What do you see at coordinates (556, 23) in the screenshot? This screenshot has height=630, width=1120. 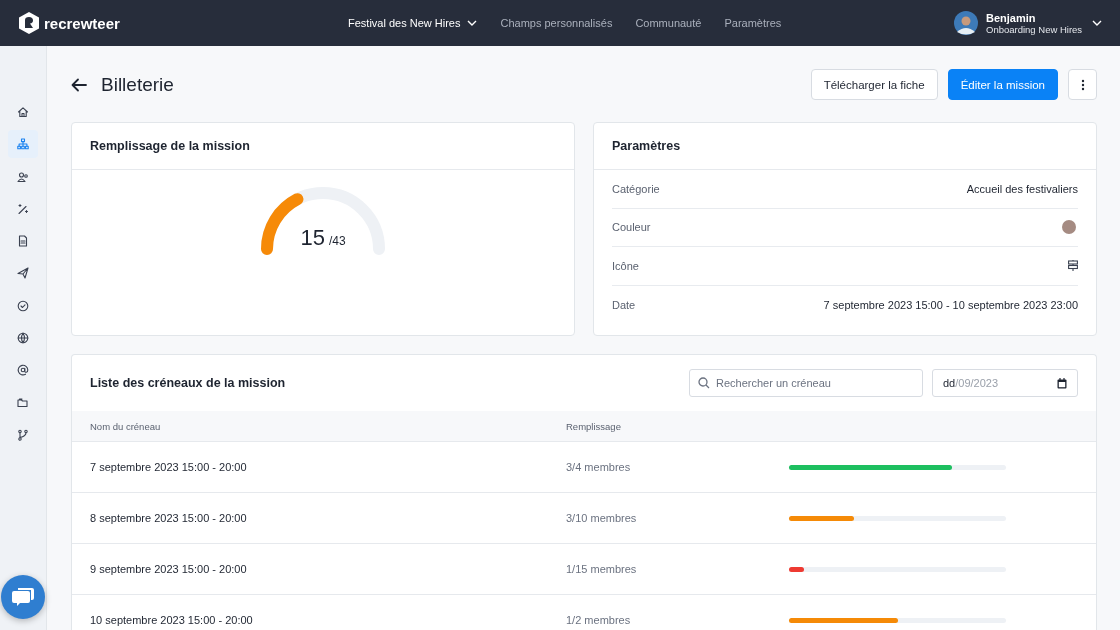 I see `nav-link: Champs personnalisés` at bounding box center [556, 23].